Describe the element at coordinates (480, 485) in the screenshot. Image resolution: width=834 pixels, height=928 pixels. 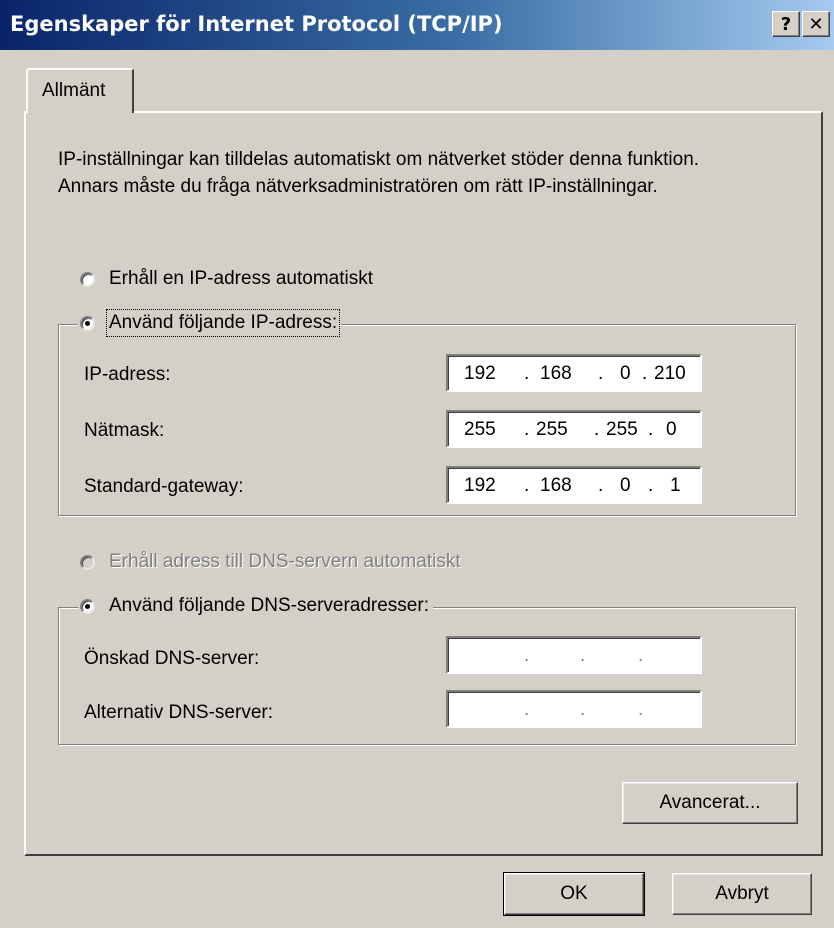
I see `gw-octet-1: 192` at that location.